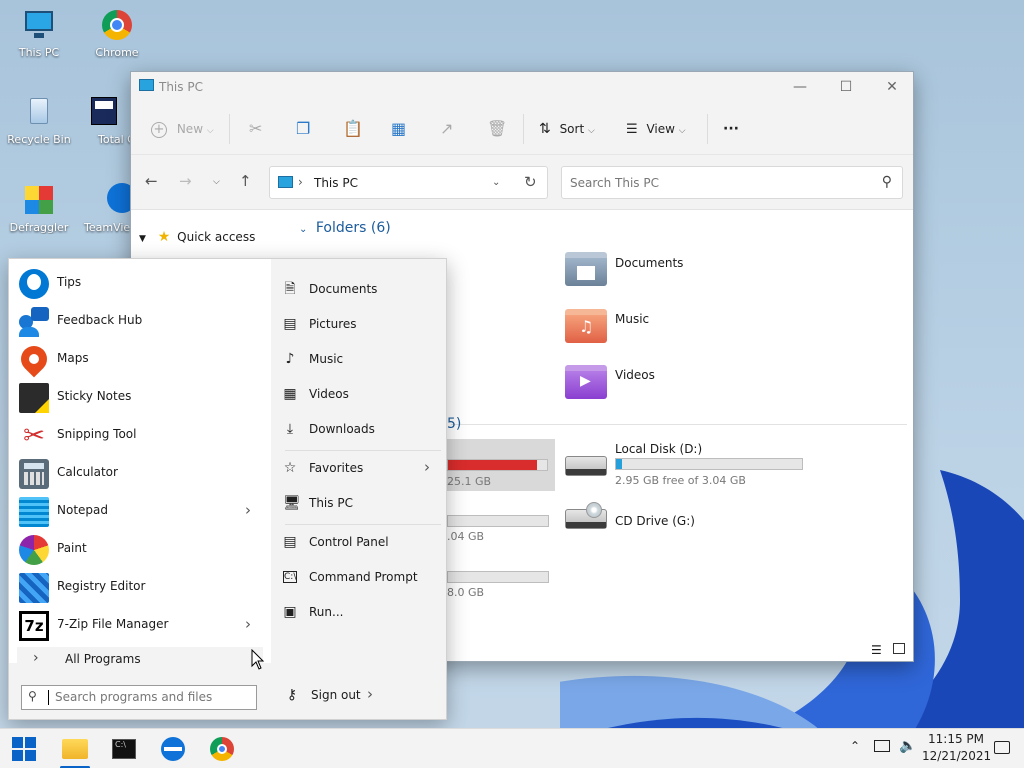  What do you see at coordinates (361, 290) in the screenshot?
I see `place-item-documents: 🗎 Documents` at bounding box center [361, 290].